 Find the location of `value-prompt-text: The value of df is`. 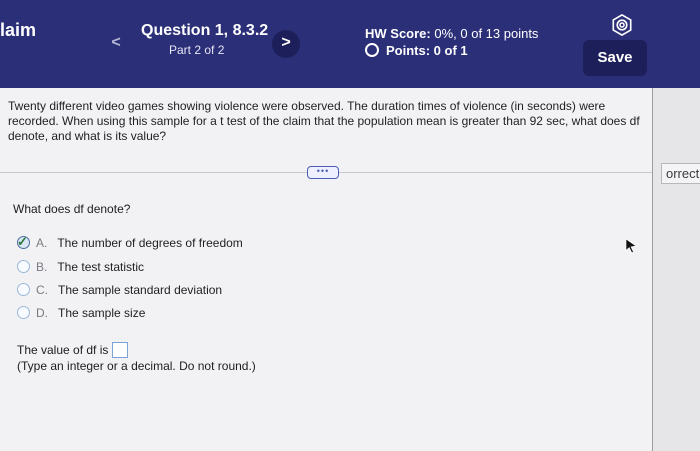

value-prompt-text: The value of df is is located at coordinates (63, 350).